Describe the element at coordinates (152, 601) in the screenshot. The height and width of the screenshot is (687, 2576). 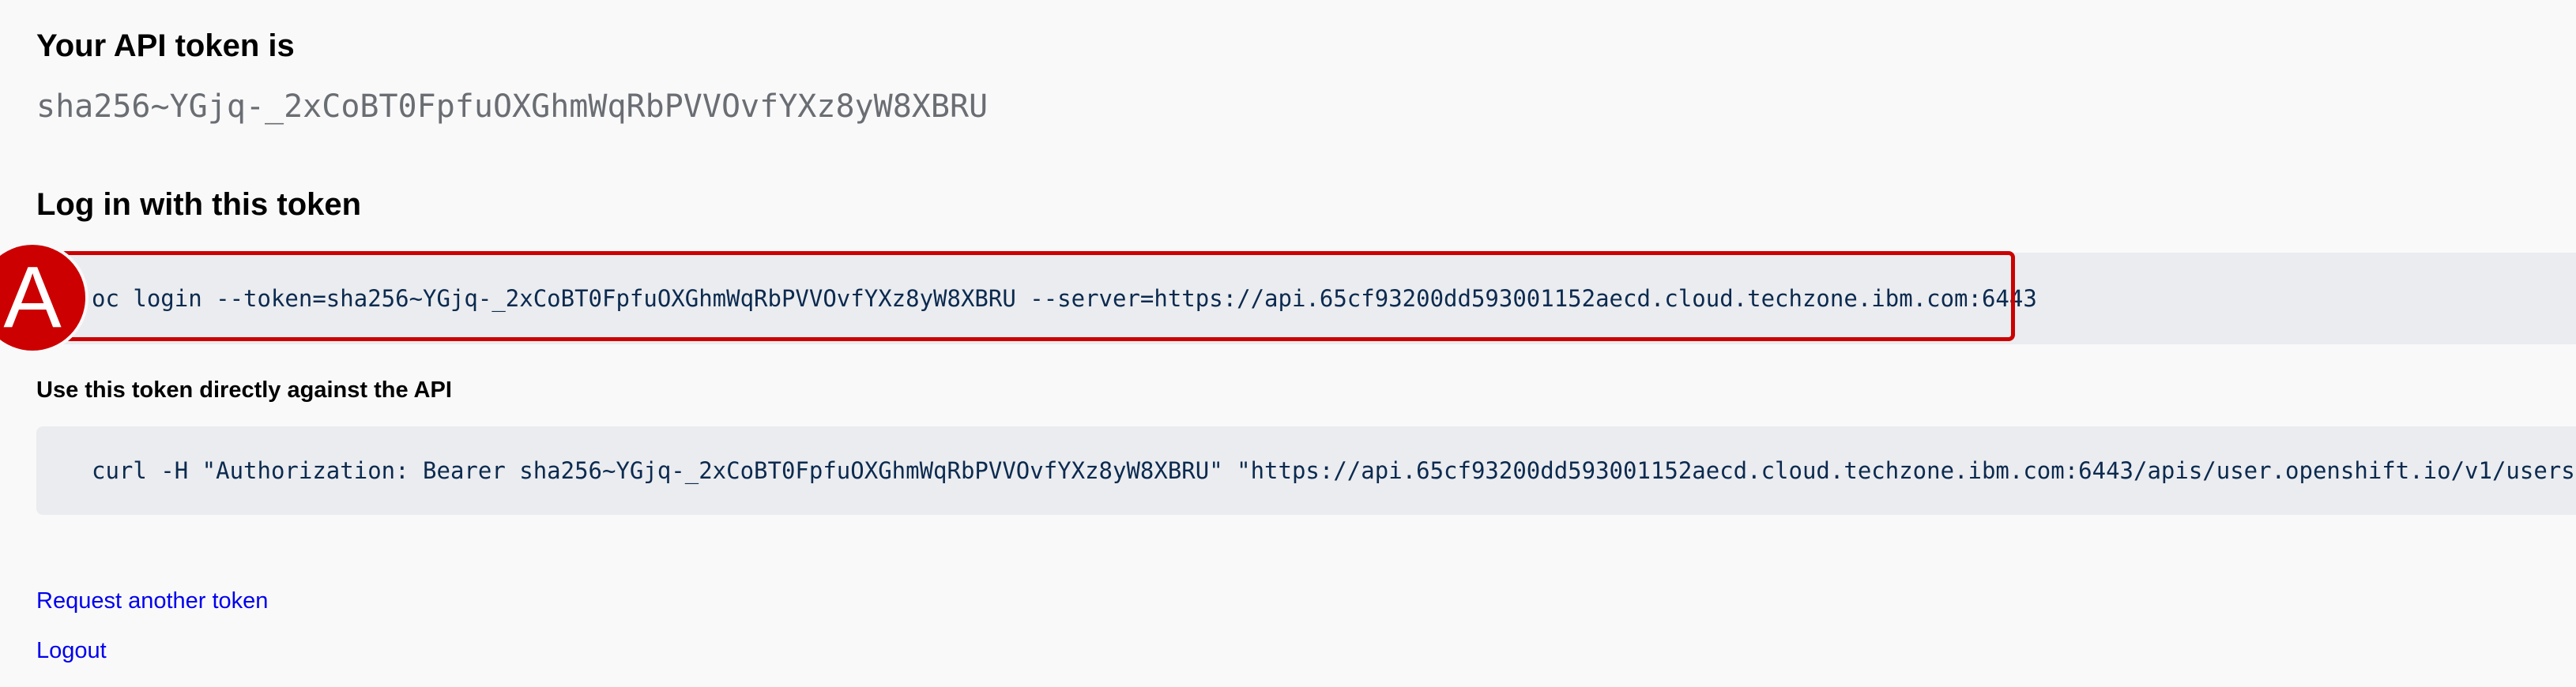
I see `request-another-token-link: Request another token` at that location.